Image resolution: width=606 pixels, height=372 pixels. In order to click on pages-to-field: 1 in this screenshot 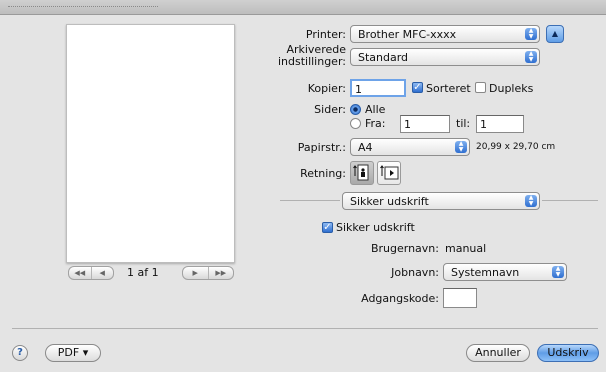, I will do `click(500, 124)`.